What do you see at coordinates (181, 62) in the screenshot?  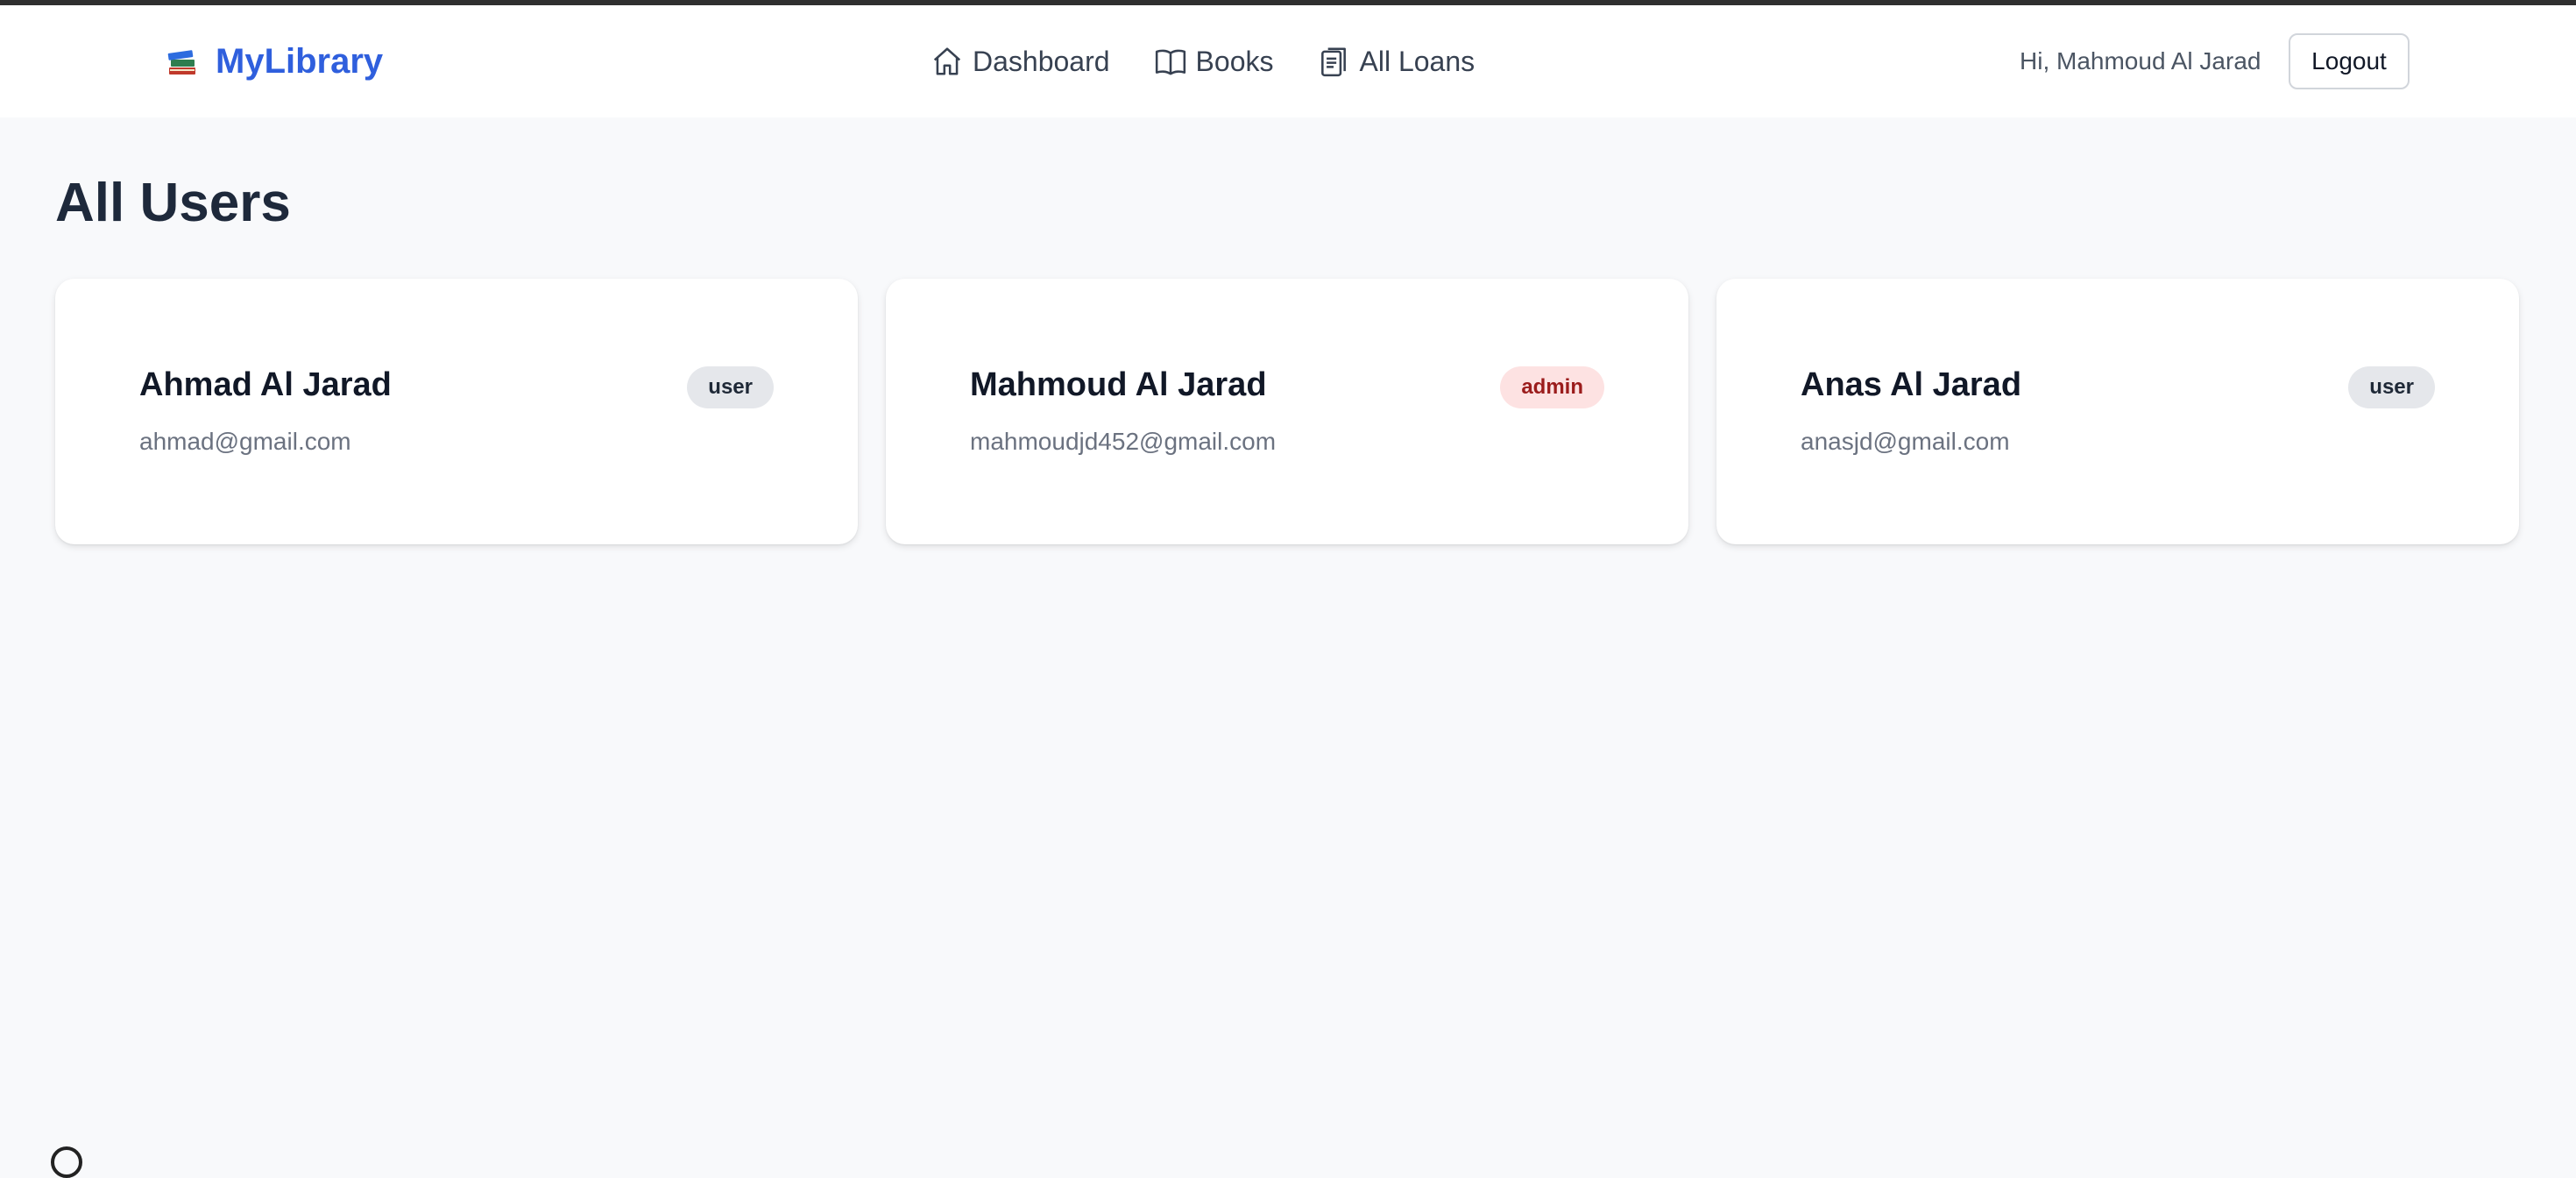 I see `books-stack-icon` at bounding box center [181, 62].